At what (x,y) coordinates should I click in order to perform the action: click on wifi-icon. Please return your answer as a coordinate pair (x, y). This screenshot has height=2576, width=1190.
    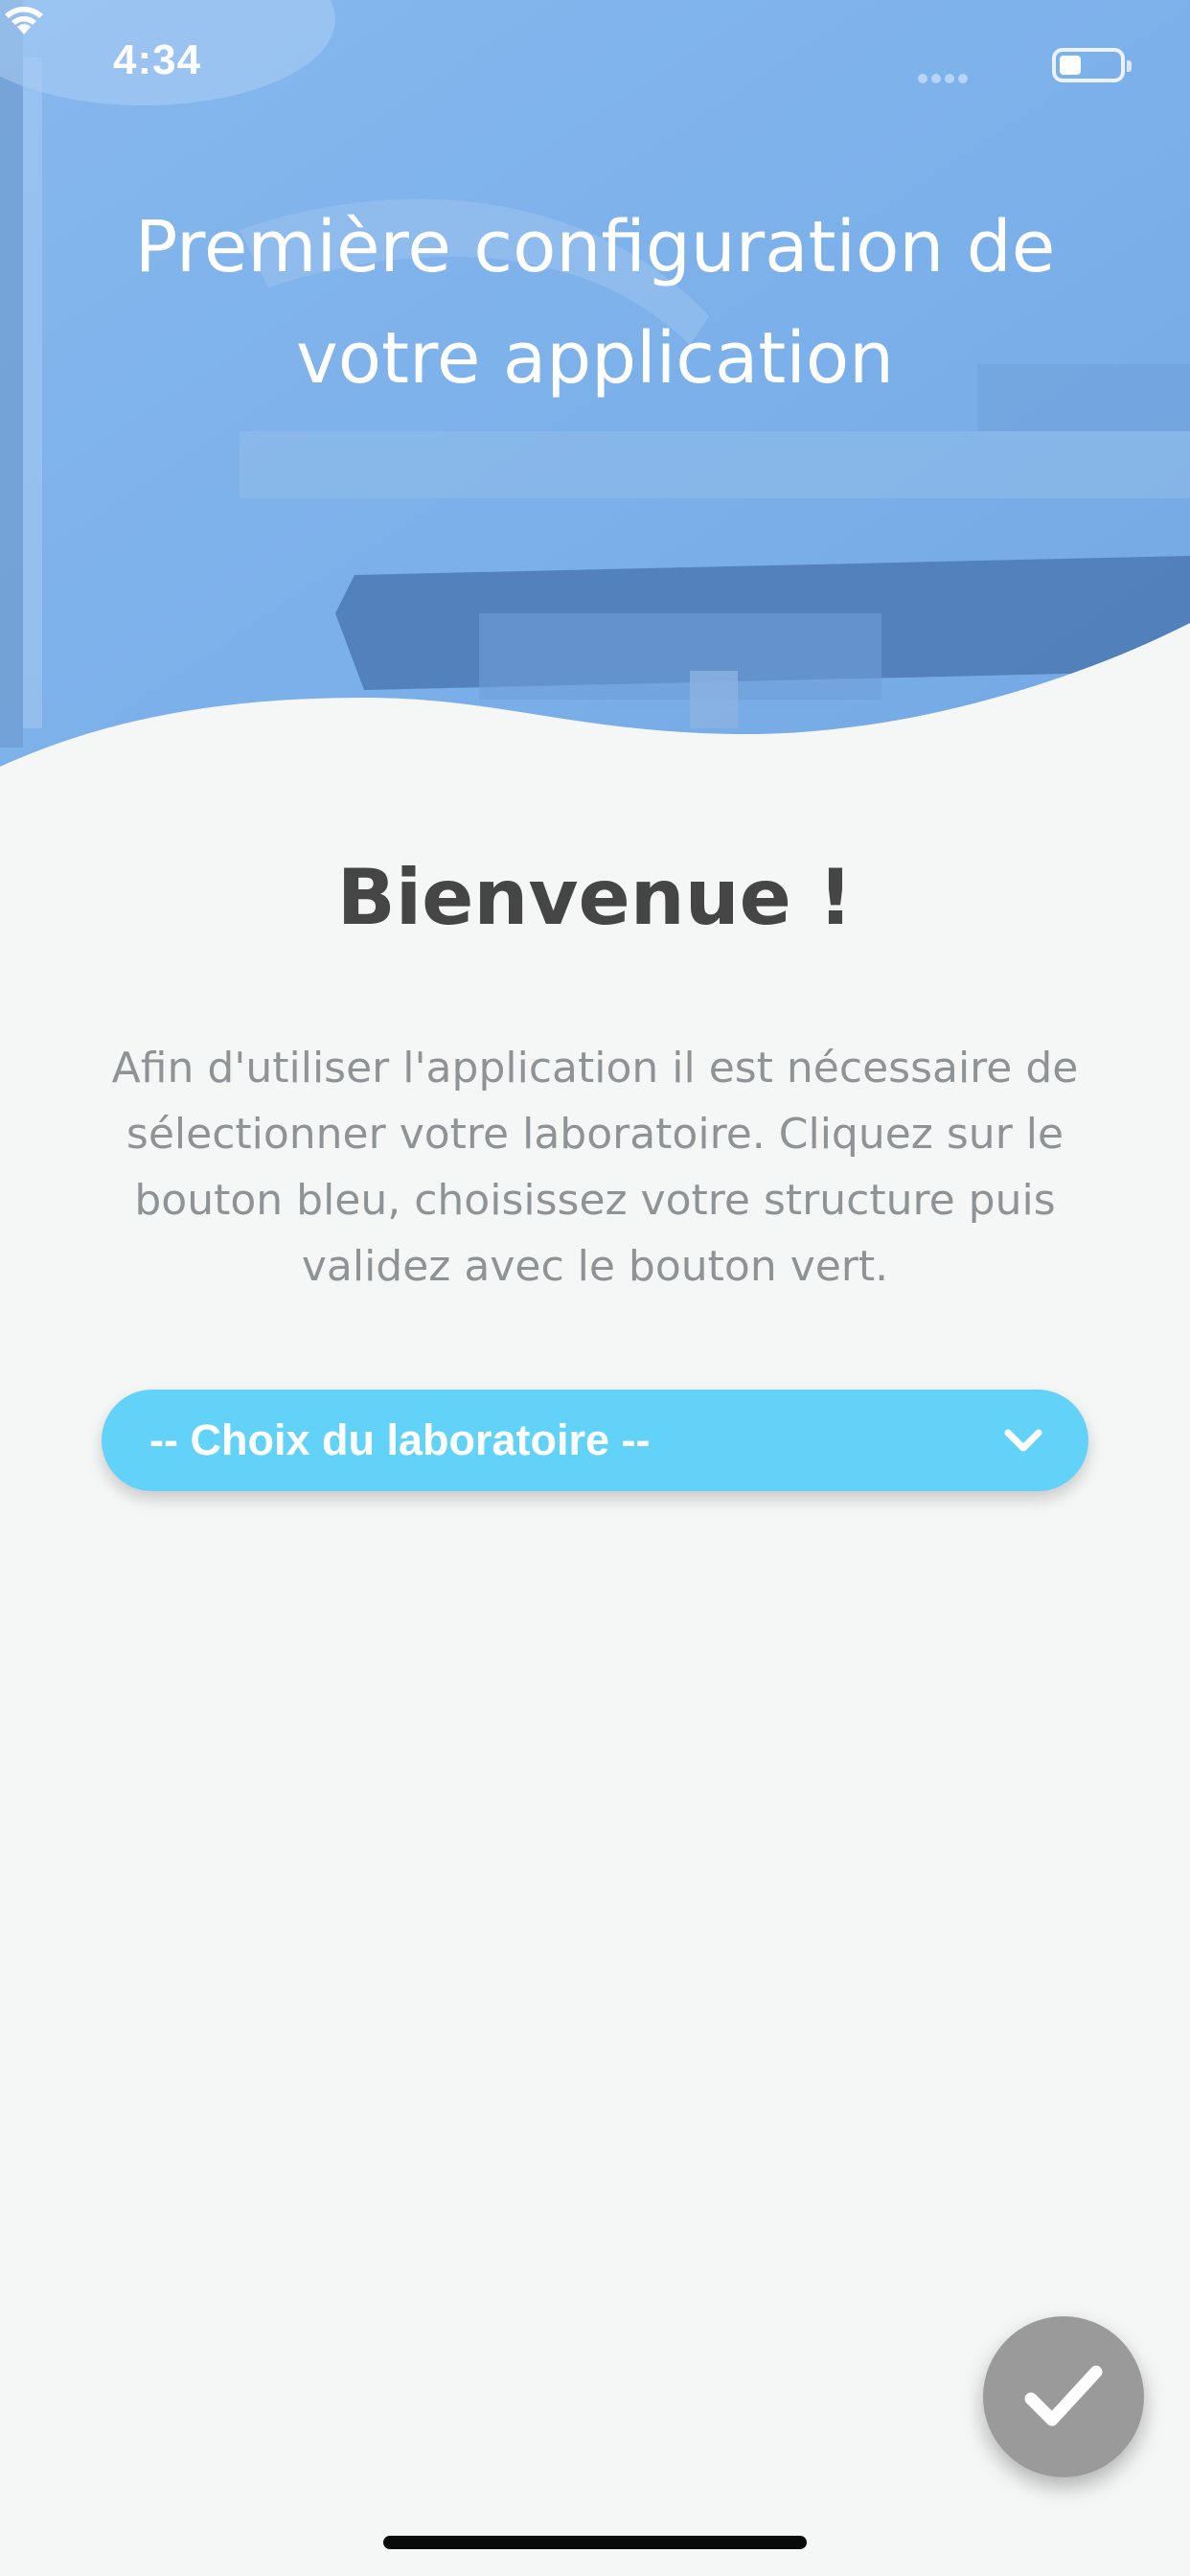
    Looking at the image, I should click on (24, 20).